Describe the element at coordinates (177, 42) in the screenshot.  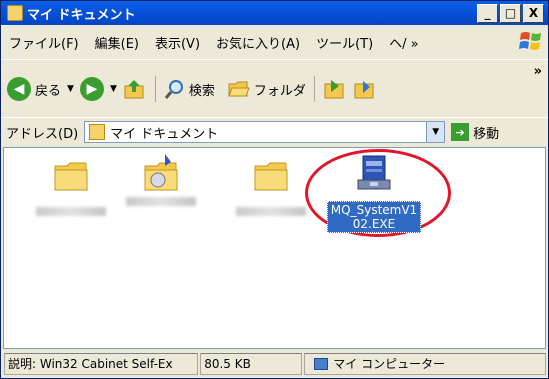
I see `menu-view: 表示(V)` at that location.